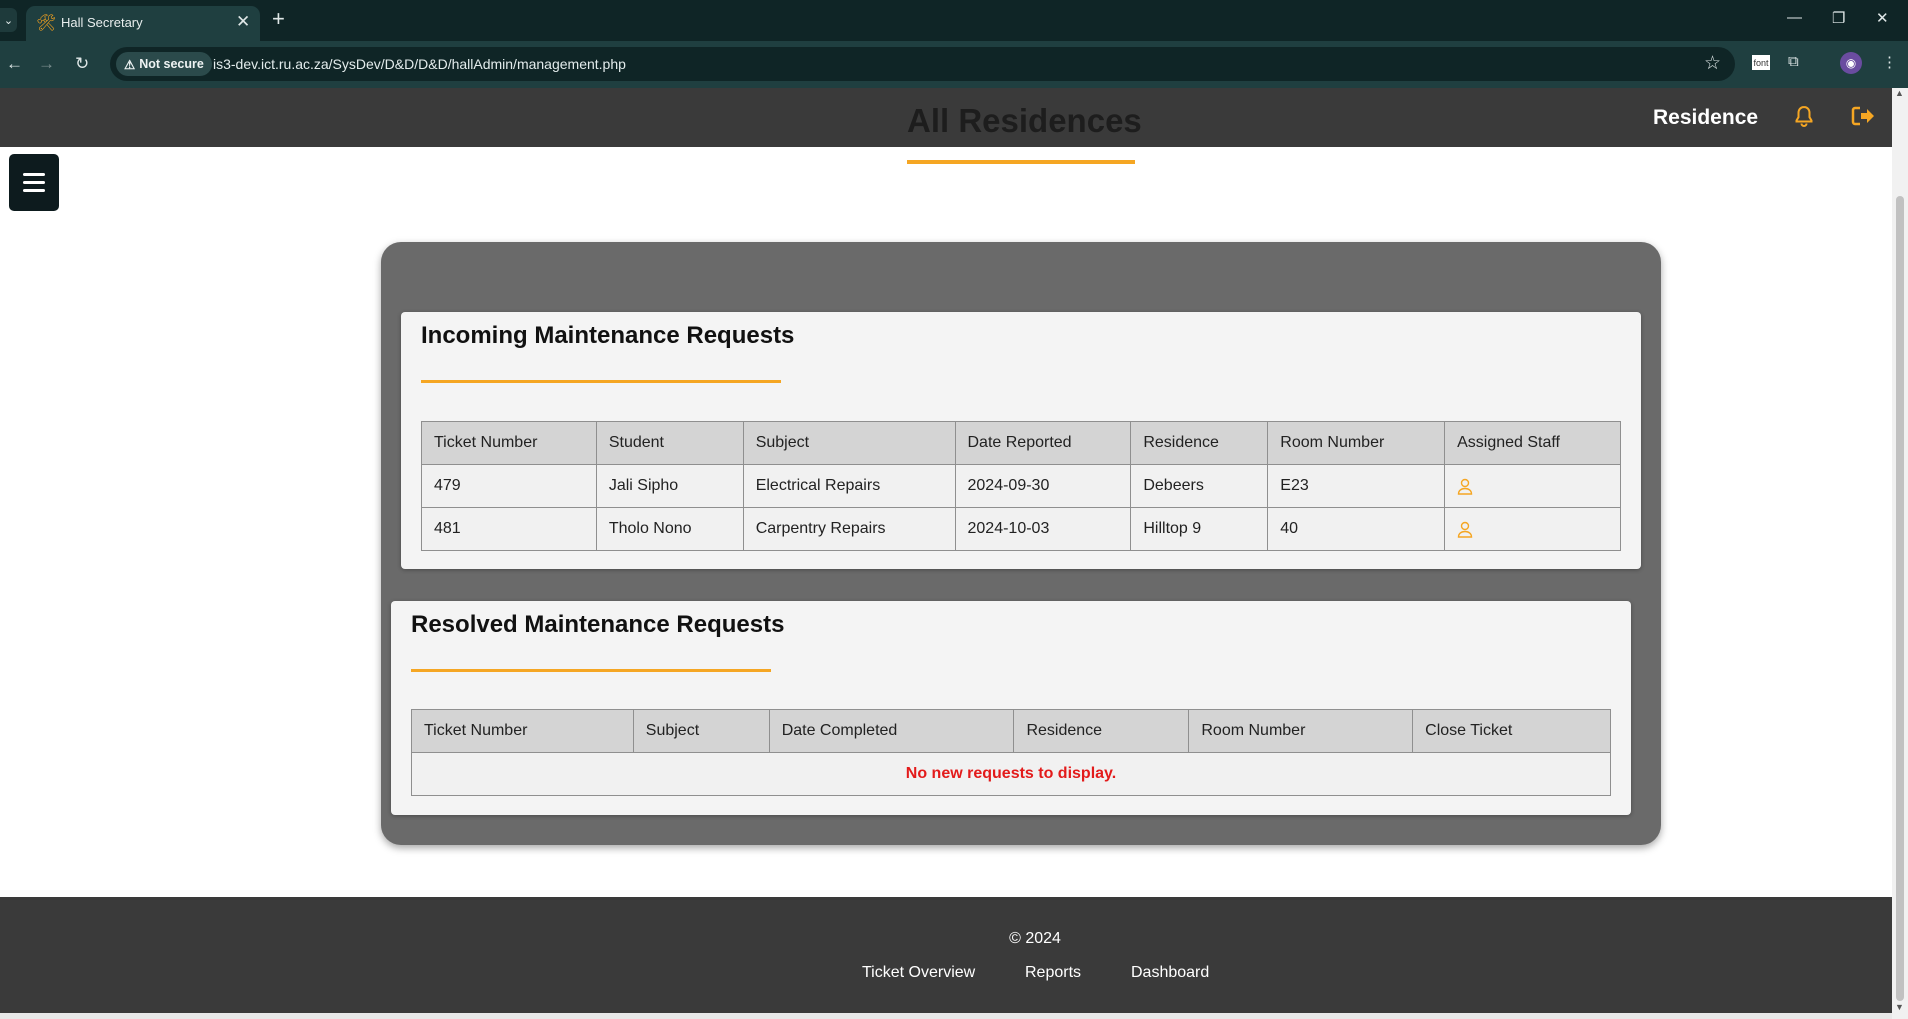 The height and width of the screenshot is (1019, 1908). Describe the element at coordinates (1761, 62) in the screenshot. I see `font-extension-icon: font` at that location.